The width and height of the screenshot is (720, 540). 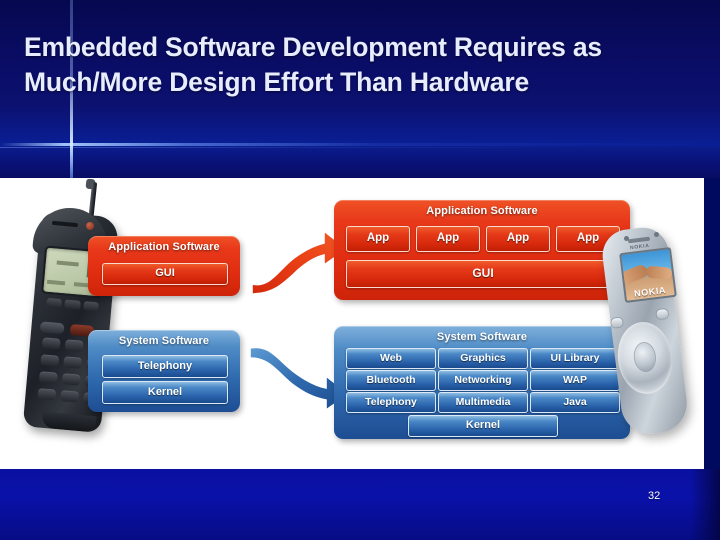 I want to click on slide-background-bottom, so click(x=360, y=504).